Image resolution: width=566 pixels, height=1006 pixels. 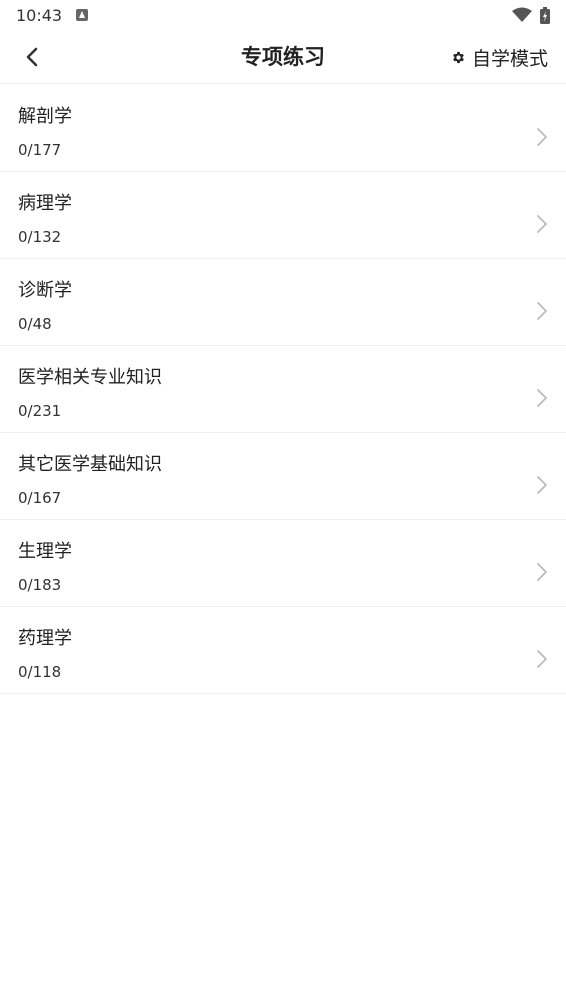 I want to click on item-progress: 0/177, so click(x=40, y=150).